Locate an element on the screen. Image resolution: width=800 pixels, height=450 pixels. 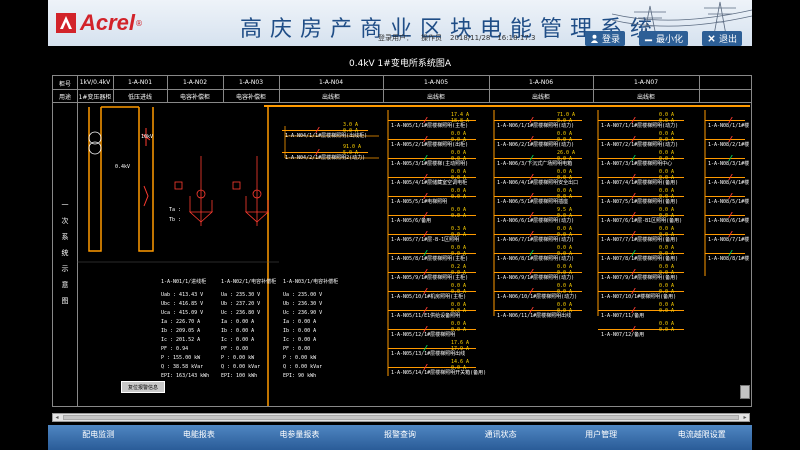
feeder-name: 1-A-N08/7/1#楼 is located at coordinates (729, 240).